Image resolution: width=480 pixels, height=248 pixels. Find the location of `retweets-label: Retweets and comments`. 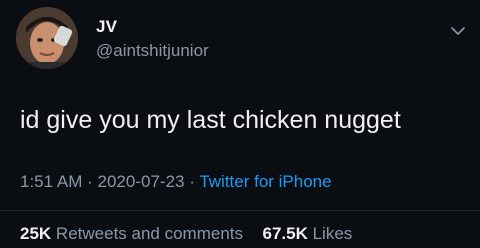

retweets-label: Retweets and comments is located at coordinates (149, 233).